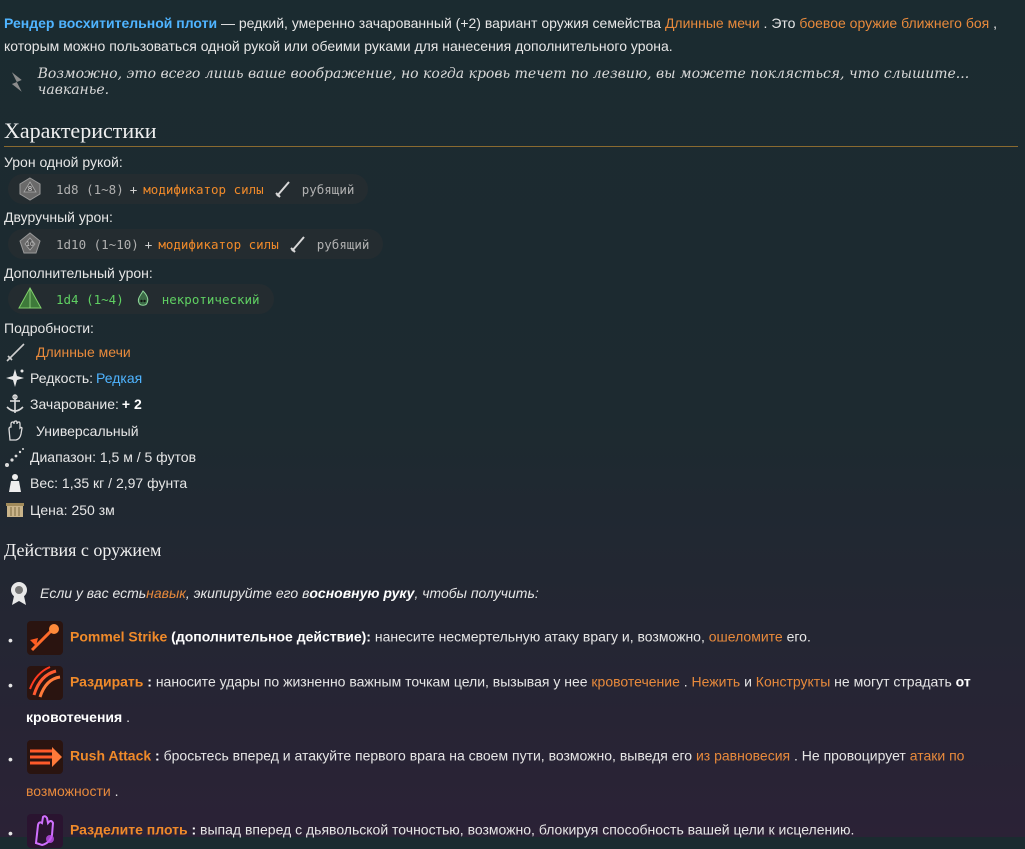 This screenshot has height=849, width=1025. What do you see at coordinates (90, 299) in the screenshot?
I see `extra-dice: 1d4 (1~4)` at bounding box center [90, 299].